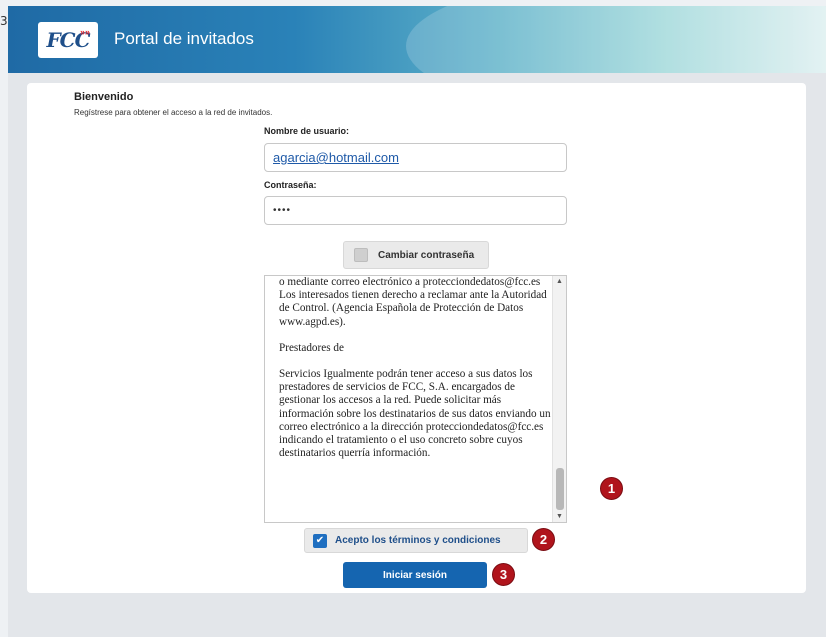 Image resolution: width=826 pixels, height=637 pixels. Describe the element at coordinates (415, 210) in the screenshot. I see `password-input: ••••` at that location.